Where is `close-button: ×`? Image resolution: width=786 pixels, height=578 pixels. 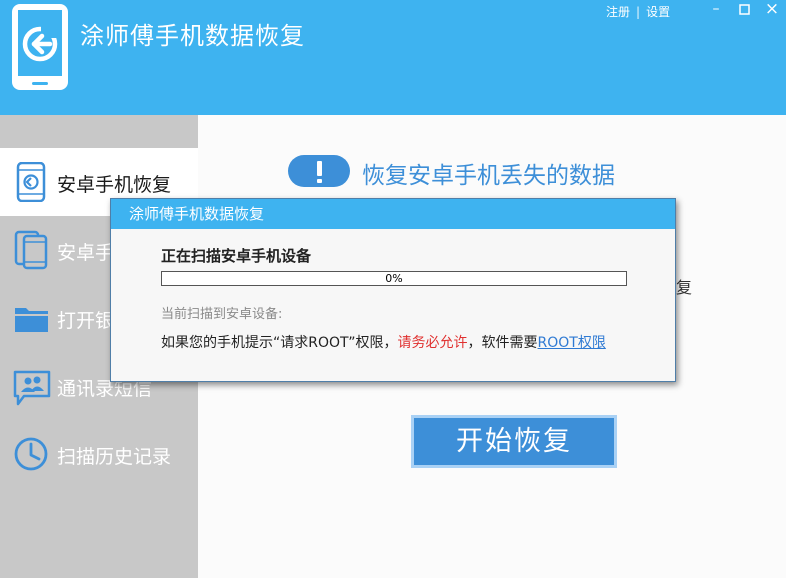
close-button: × is located at coordinates (772, 9).